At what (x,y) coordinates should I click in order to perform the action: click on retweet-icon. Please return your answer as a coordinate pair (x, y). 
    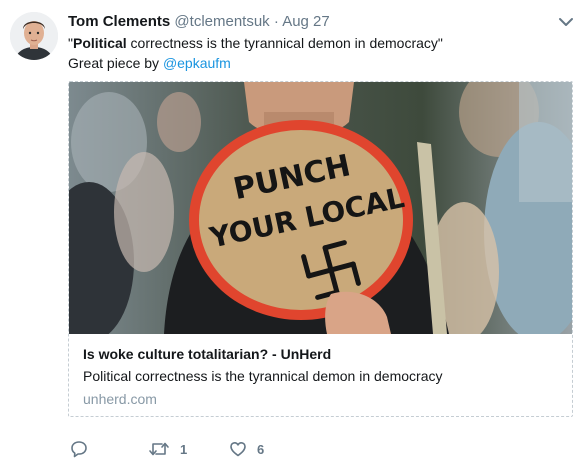
    Looking at the image, I should click on (159, 449).